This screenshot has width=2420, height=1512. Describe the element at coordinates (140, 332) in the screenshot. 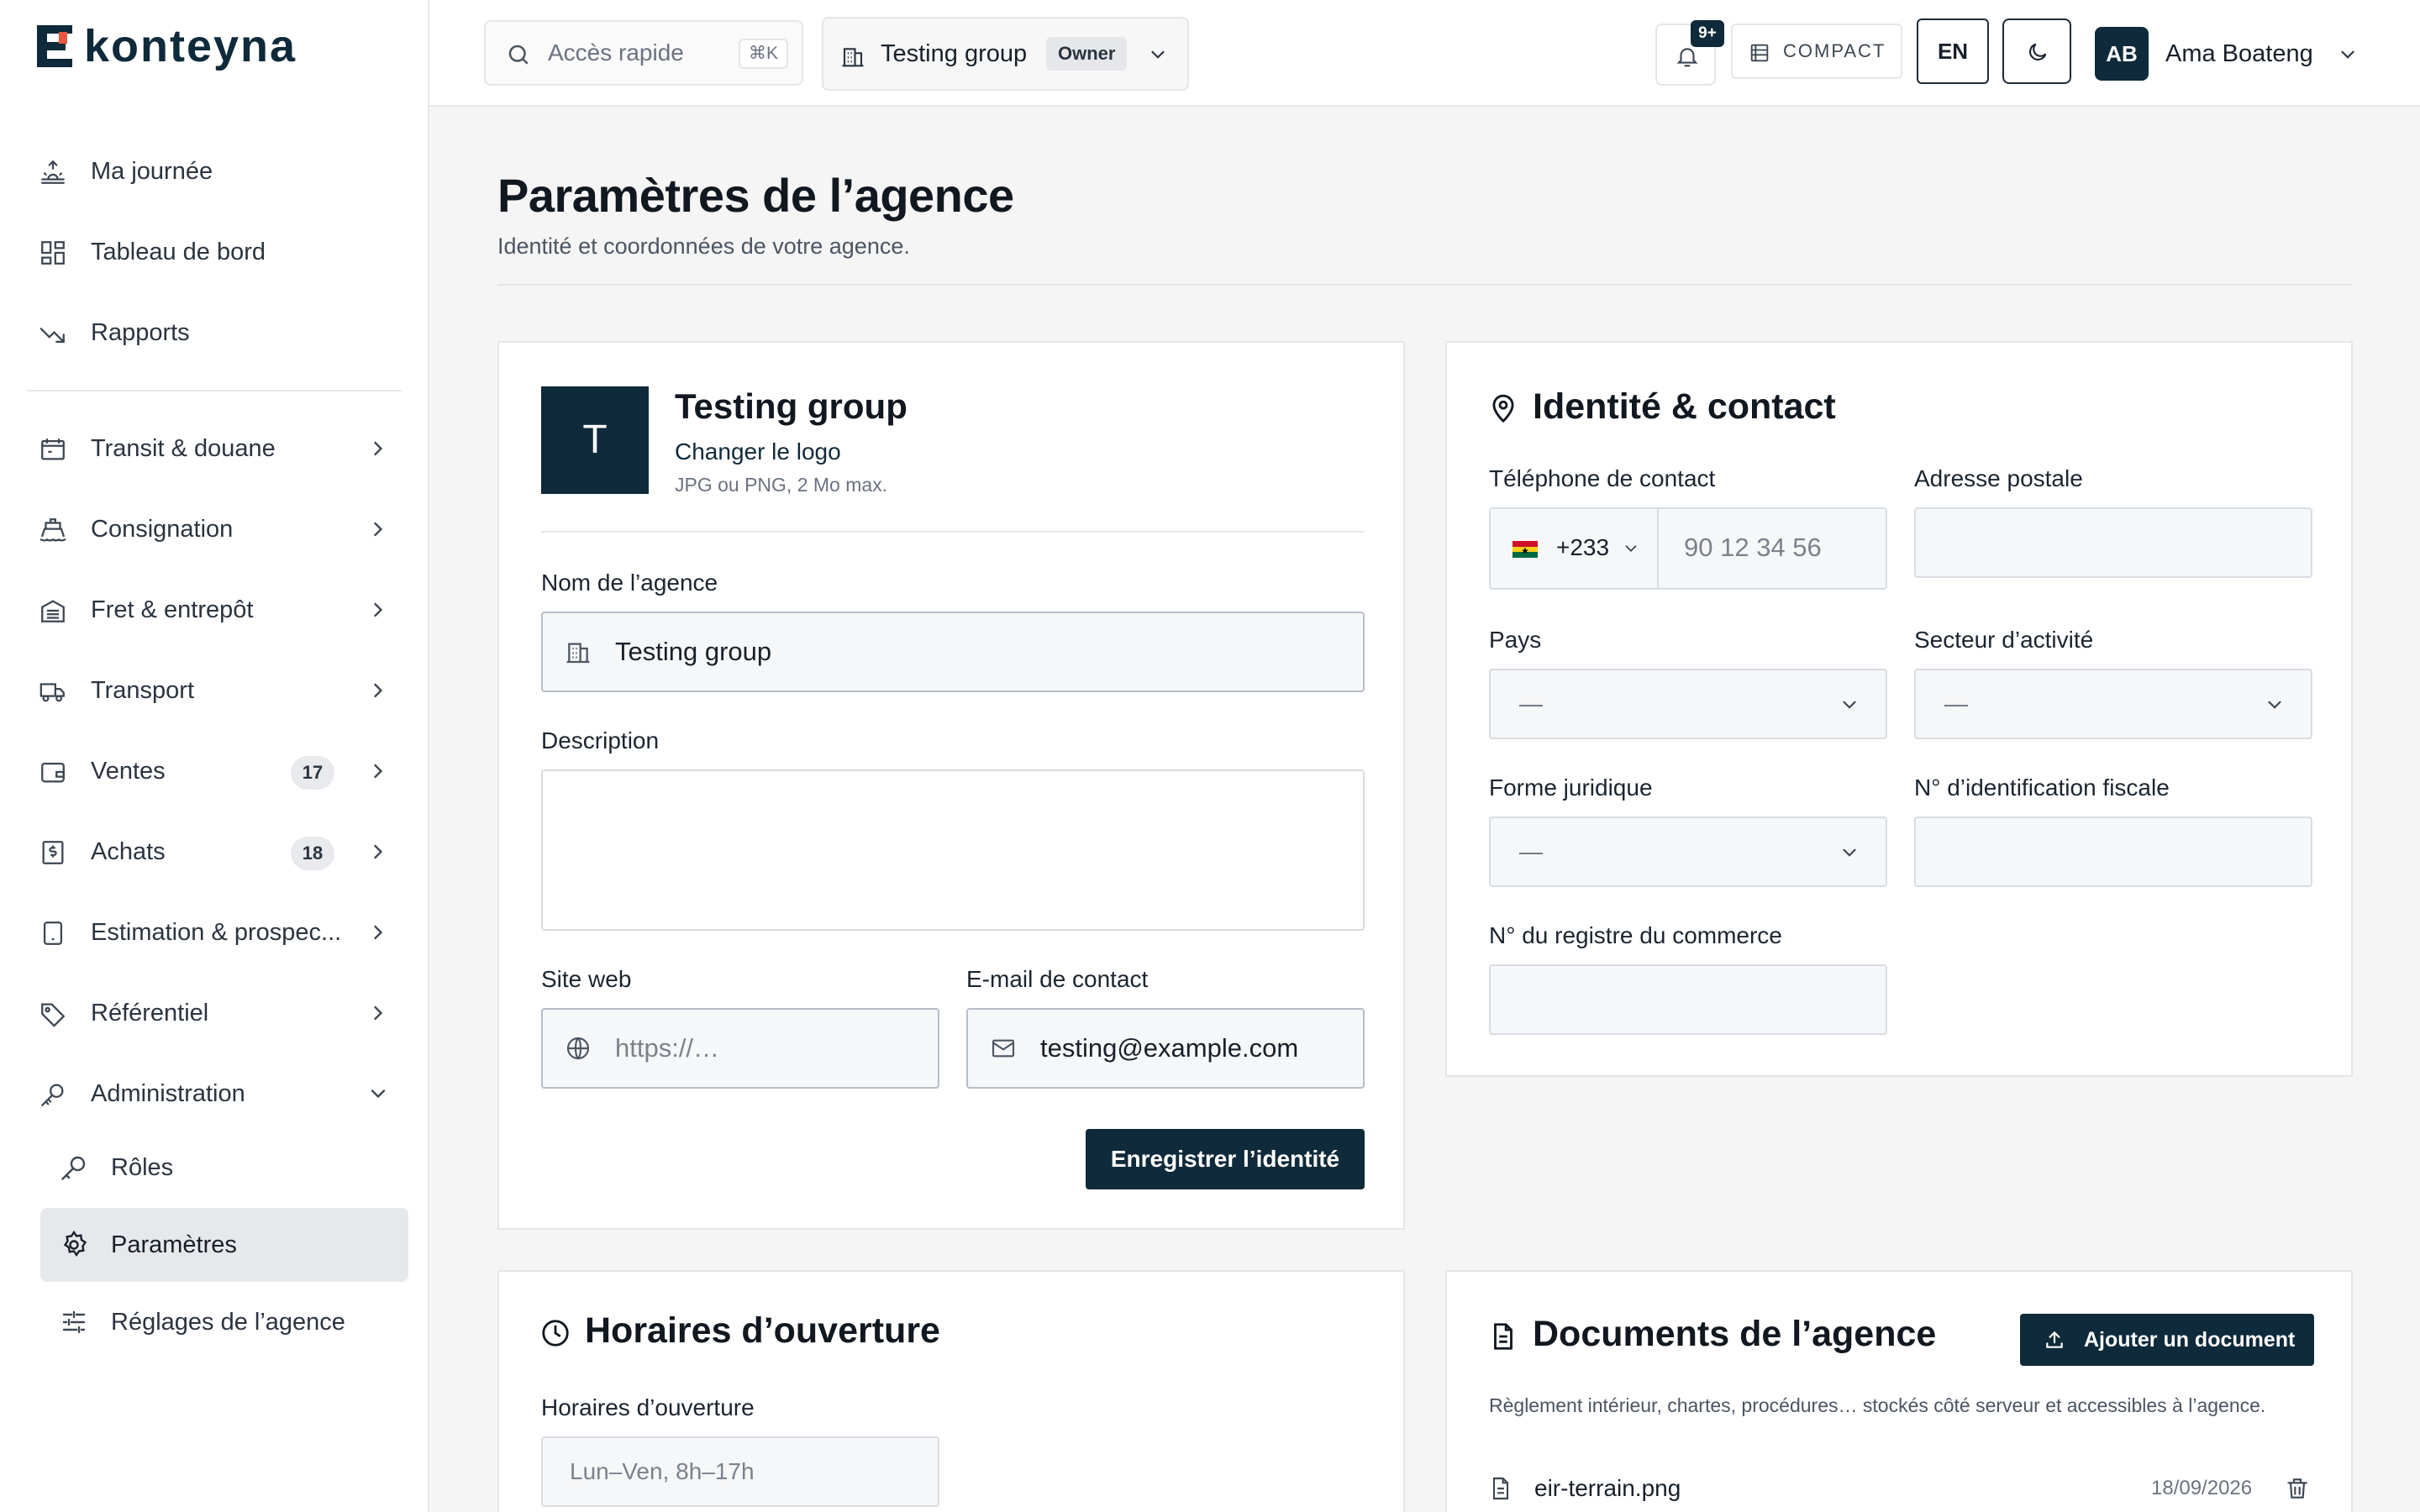

I see `sidebar-item-label: Rapports` at that location.